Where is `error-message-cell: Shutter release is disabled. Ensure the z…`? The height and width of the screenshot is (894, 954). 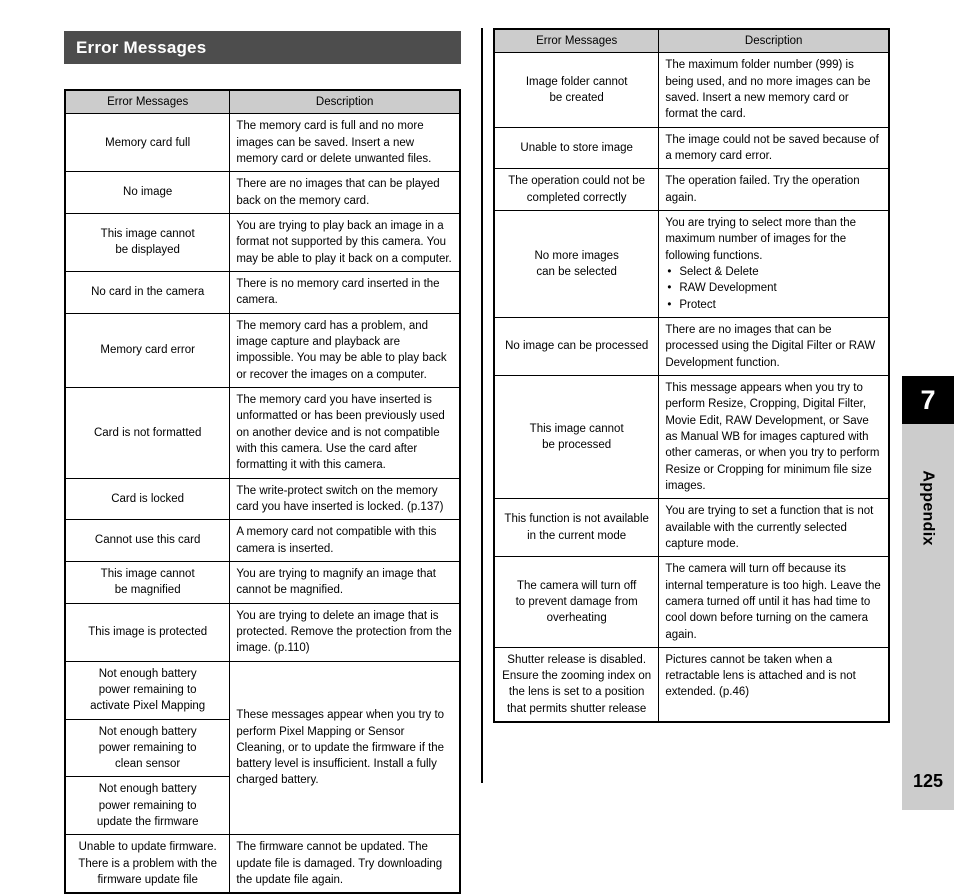 error-message-cell: Shutter release is disabled. Ensure the z… is located at coordinates (576, 684).